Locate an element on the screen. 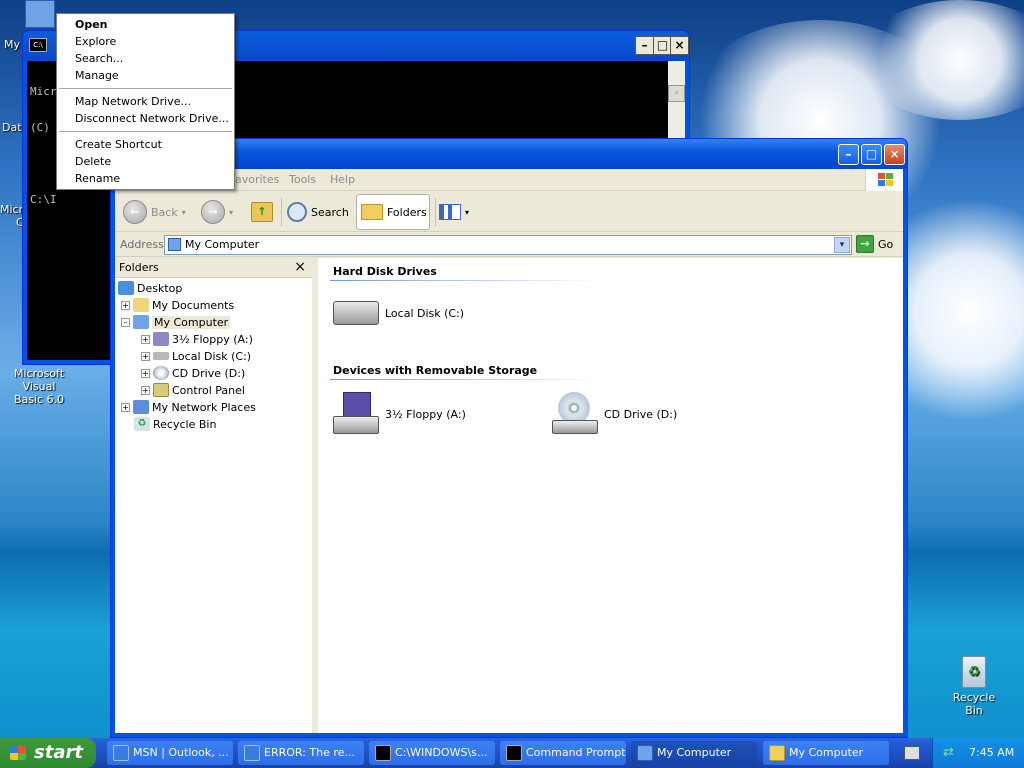 The image size is (1024, 768). close-icon: × is located at coordinates (300, 267).